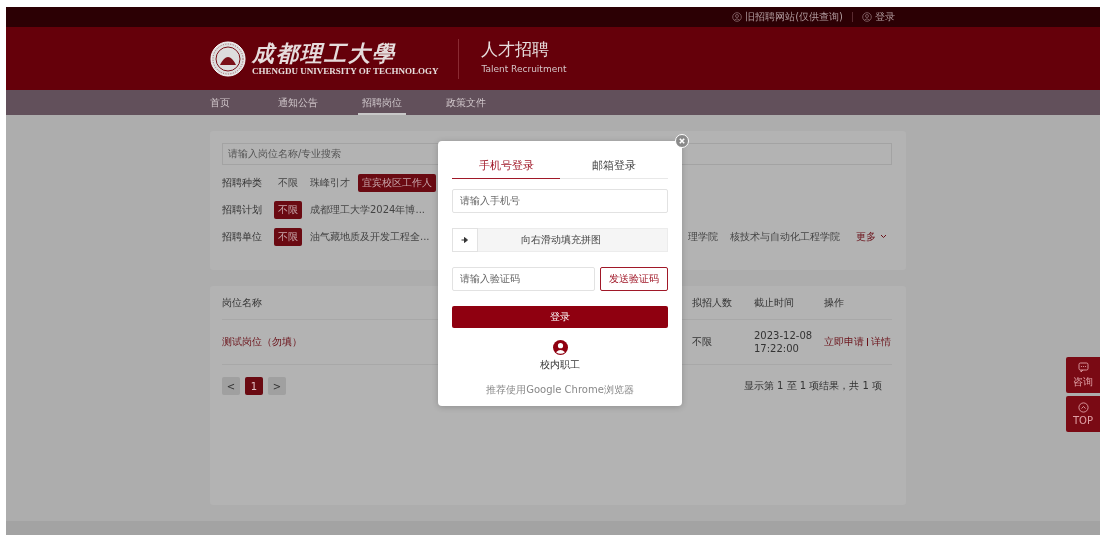  What do you see at coordinates (1083, 375) in the screenshot?
I see `consult-button: 咨询` at bounding box center [1083, 375].